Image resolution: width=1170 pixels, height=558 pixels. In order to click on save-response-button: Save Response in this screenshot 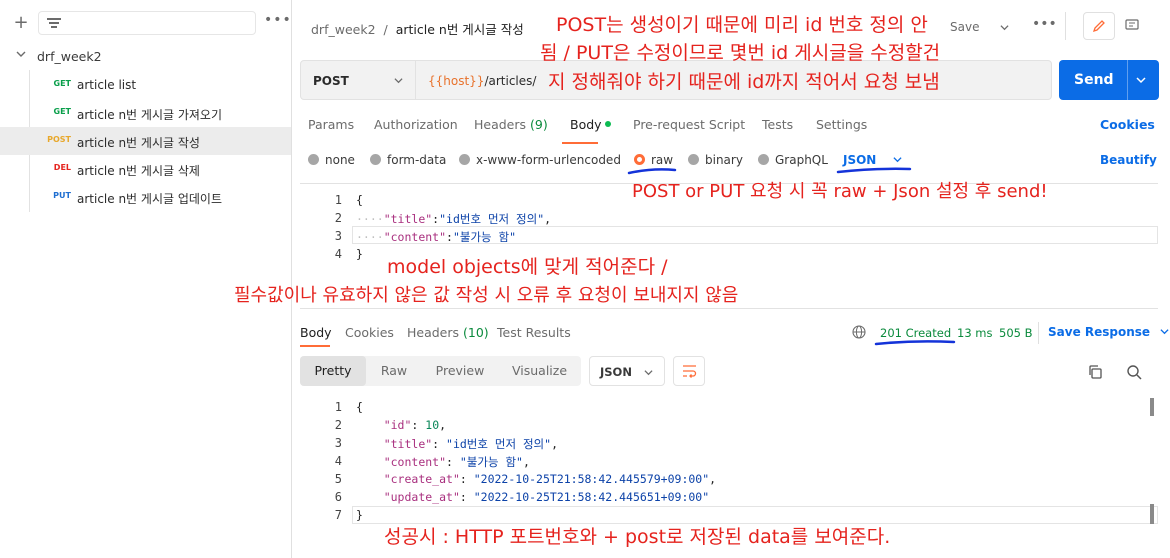, I will do `click(1108, 332)`.